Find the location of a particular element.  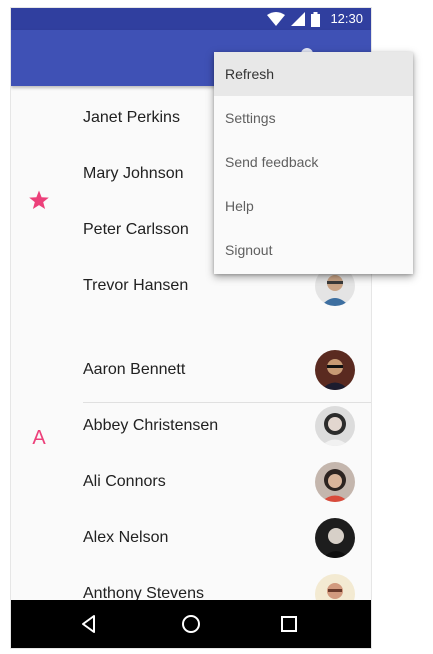

contact-name: Abbey Christensen is located at coordinates (151, 425).